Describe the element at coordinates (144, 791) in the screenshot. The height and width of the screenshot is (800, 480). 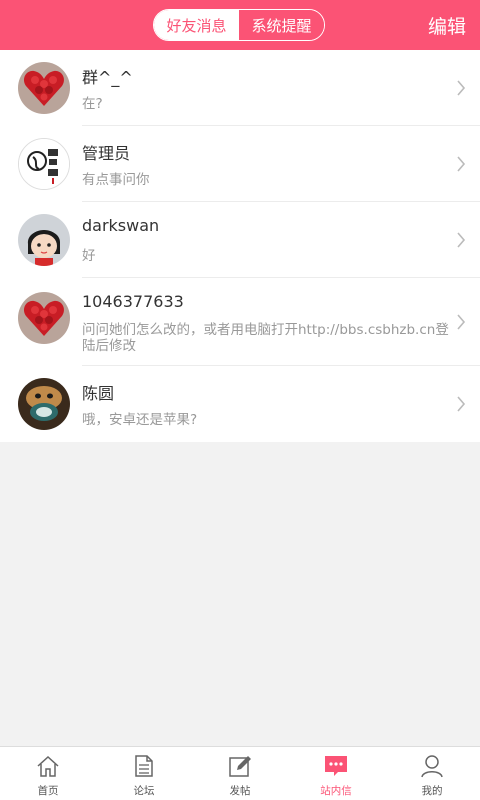
I see `tab-label: 论坛` at that location.